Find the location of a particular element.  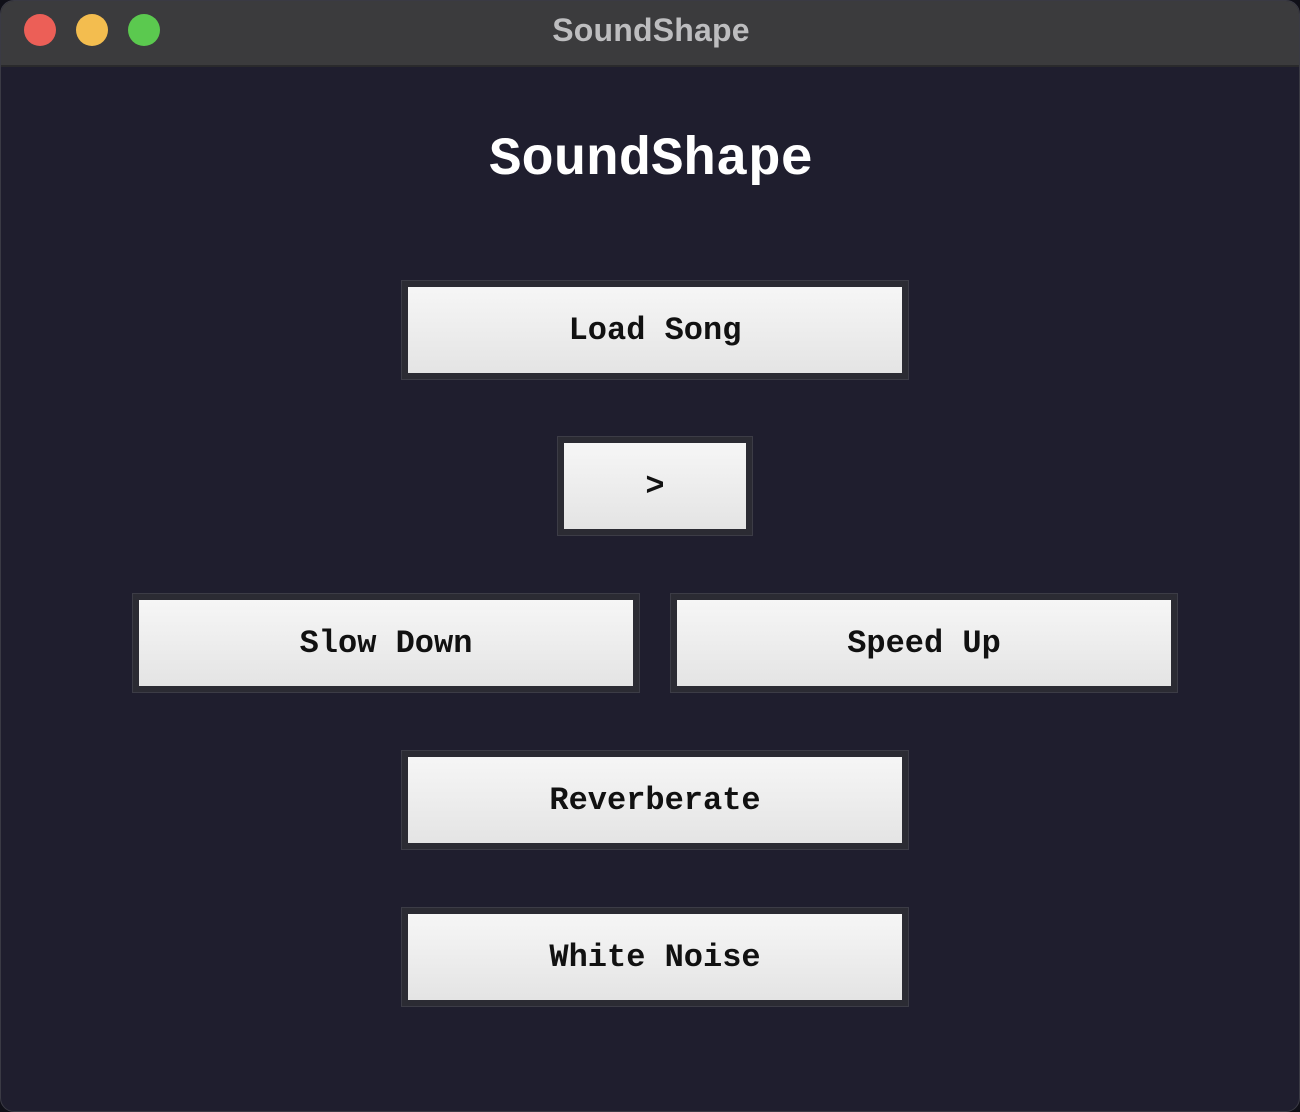

play-label: > is located at coordinates (655, 486).